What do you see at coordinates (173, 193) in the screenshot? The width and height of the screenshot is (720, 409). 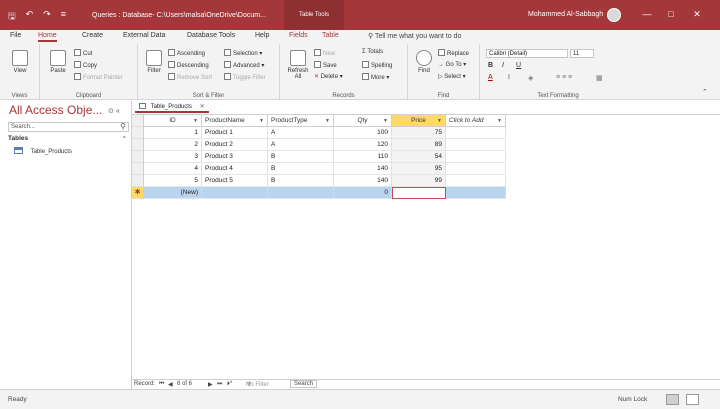 I see `cell-id: (New)` at bounding box center [173, 193].